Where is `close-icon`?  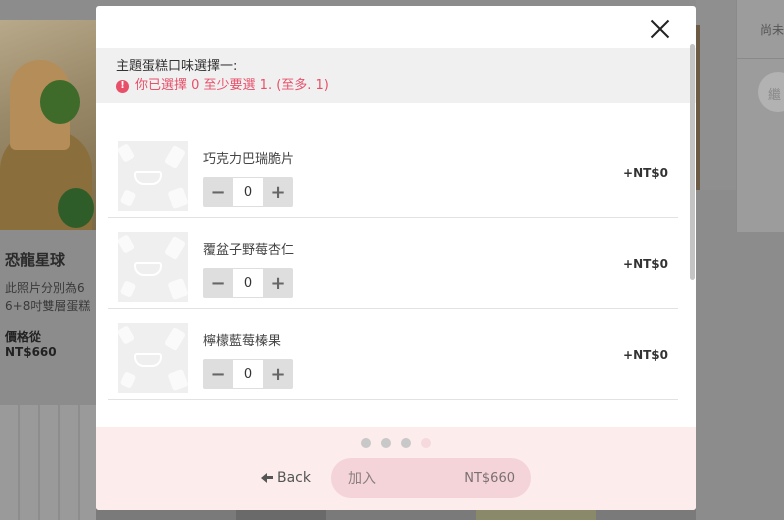 close-icon is located at coordinates (660, 30).